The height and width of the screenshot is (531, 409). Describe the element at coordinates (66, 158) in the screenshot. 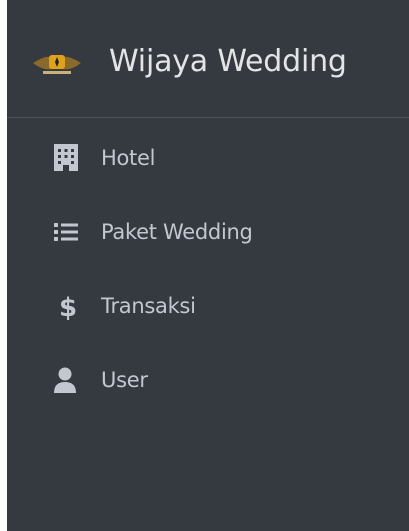

I see `hotel-icon` at that location.